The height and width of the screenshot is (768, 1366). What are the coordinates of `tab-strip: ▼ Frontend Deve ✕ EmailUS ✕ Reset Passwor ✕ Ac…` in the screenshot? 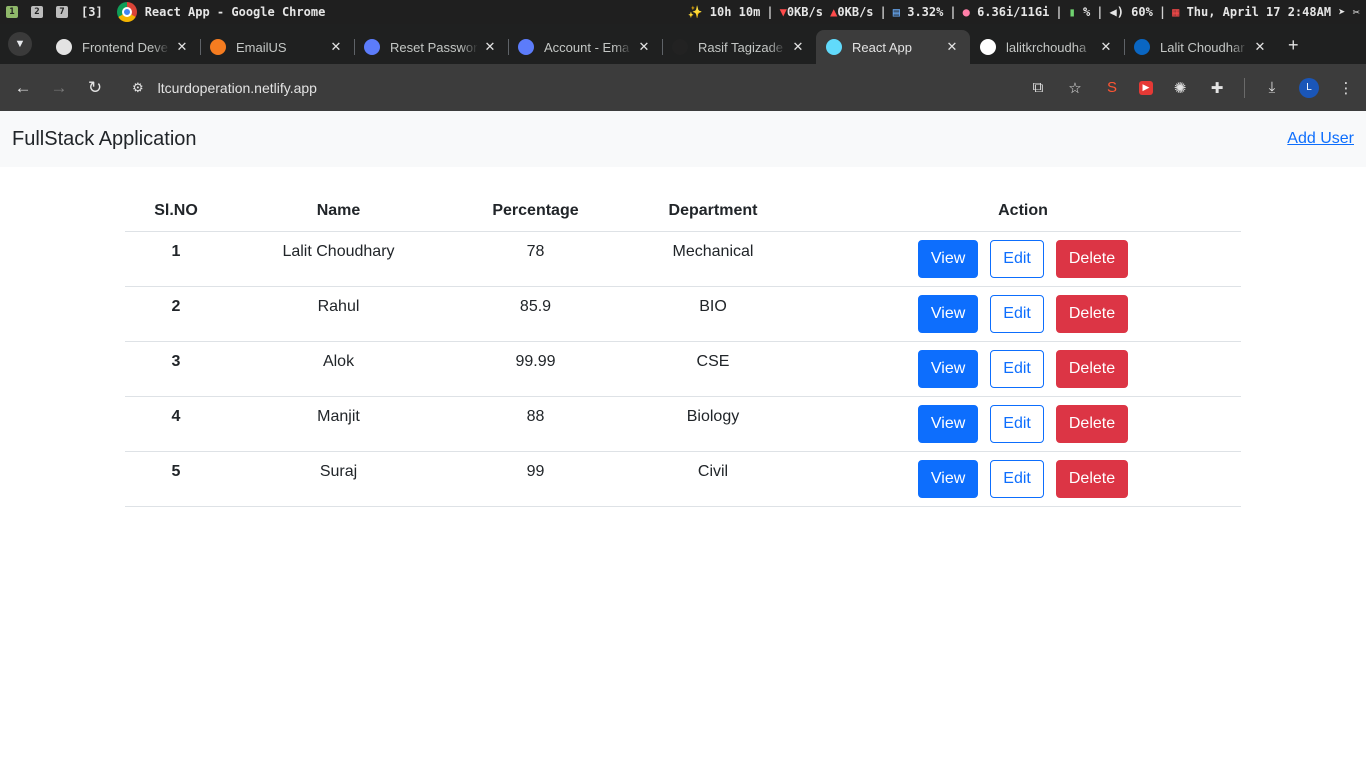 It's located at (683, 44).